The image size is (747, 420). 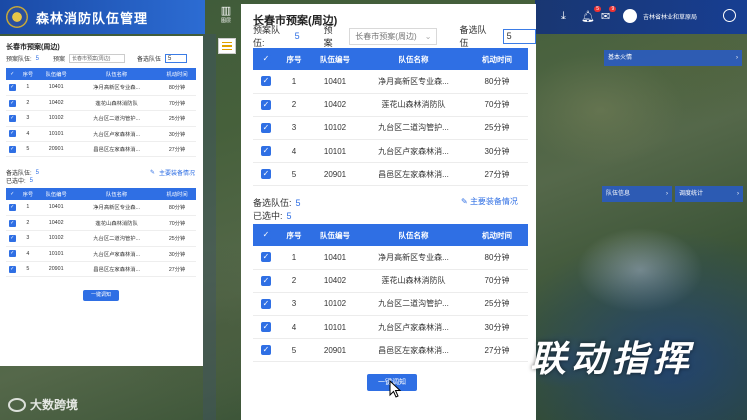 What do you see at coordinates (709, 194) in the screenshot?
I see `dispatch-stats-card: 调度统计 ›` at bounding box center [709, 194].